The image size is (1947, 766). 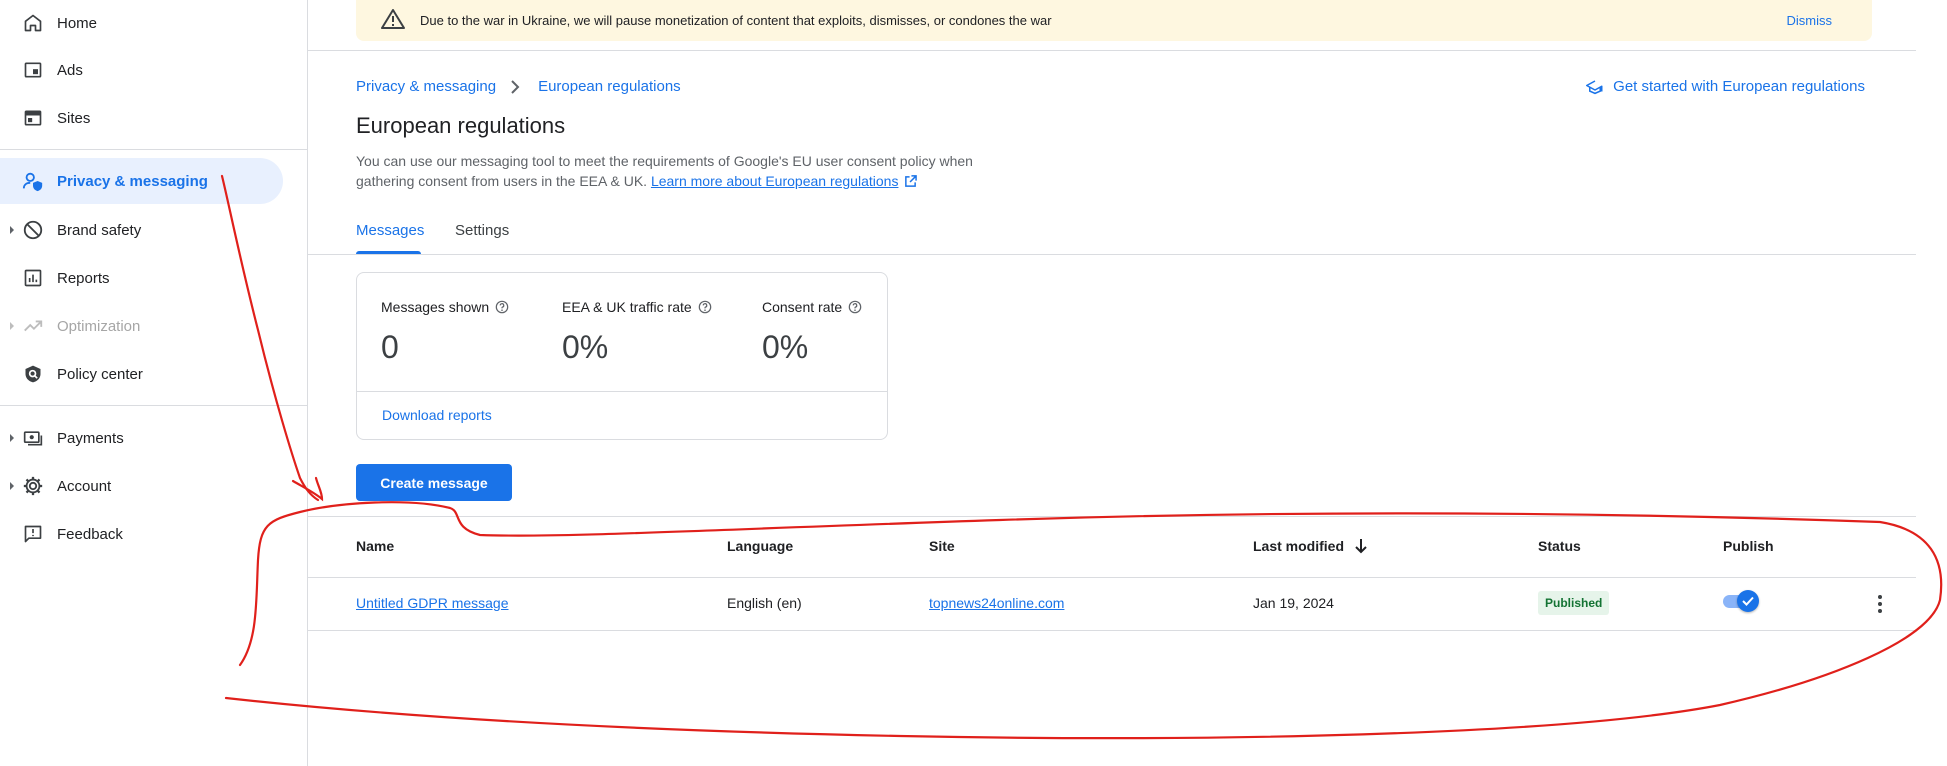 I want to click on sidebar-item-ads: Ads, so click(x=141, y=70).